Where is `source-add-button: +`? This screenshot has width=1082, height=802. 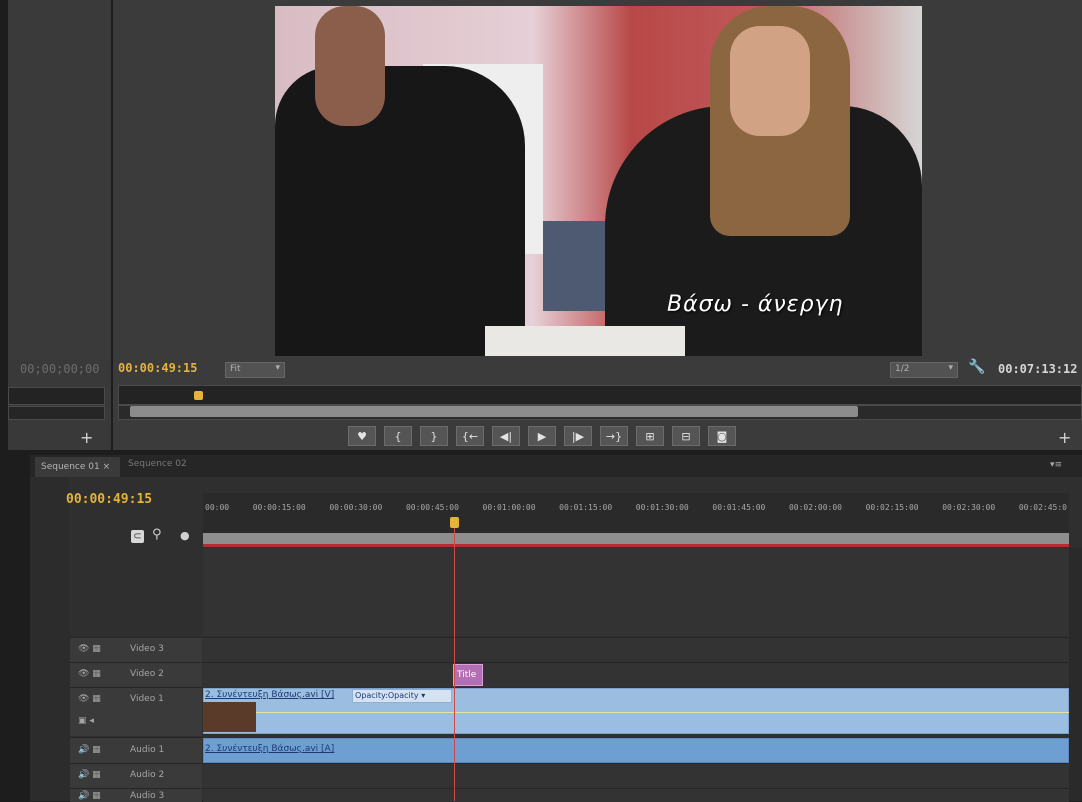
source-add-button: + is located at coordinates (86, 437).